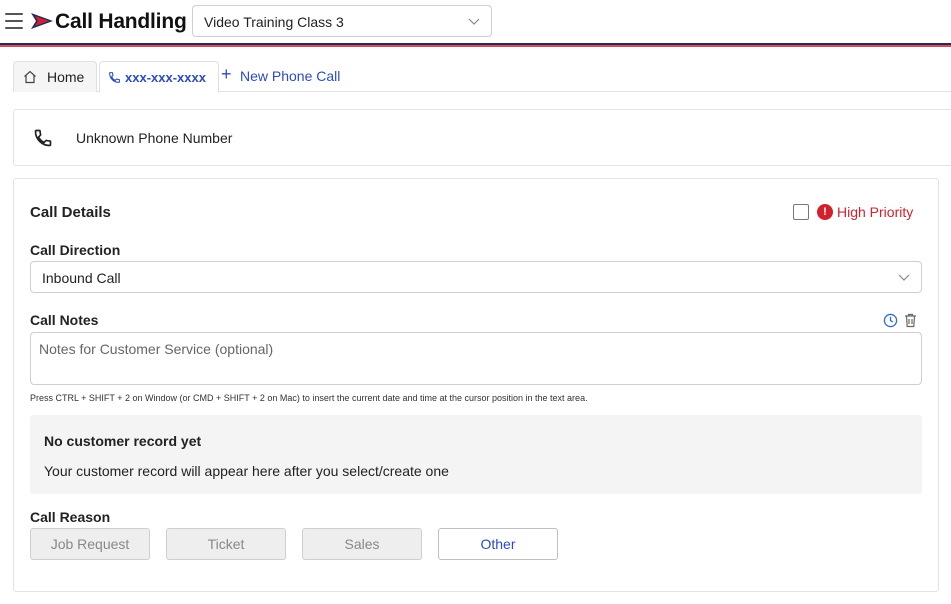  I want to click on reason-ticket-button: Ticket, so click(226, 544).